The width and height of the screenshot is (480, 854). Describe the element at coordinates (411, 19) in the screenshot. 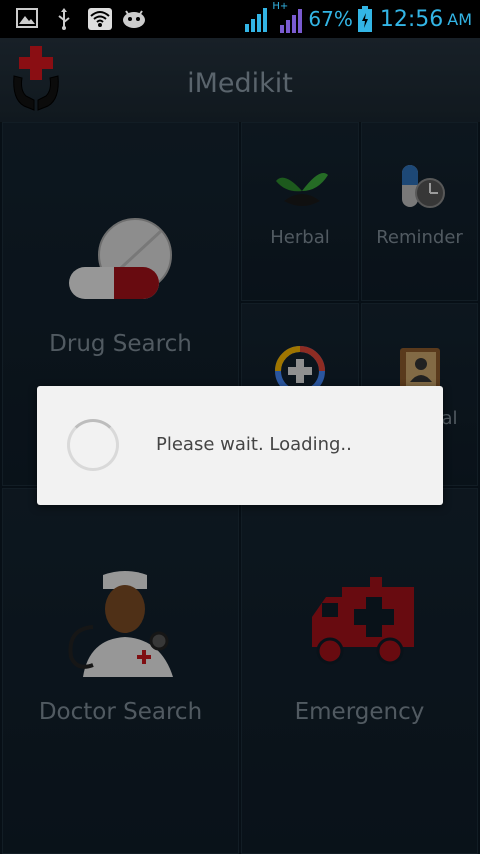

I see `clock-time: 12:56` at that location.